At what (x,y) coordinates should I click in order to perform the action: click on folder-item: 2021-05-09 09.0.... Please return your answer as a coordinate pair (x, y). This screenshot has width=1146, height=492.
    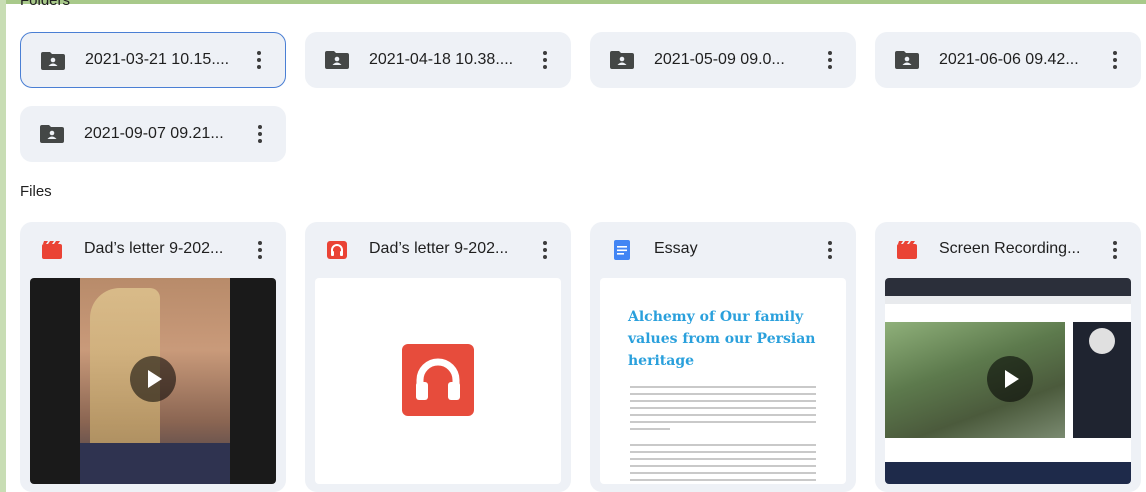
    Looking at the image, I should click on (723, 60).